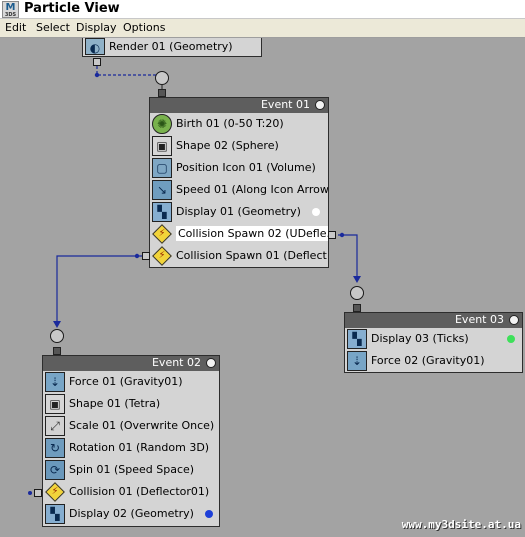 The image size is (525, 537). What do you see at coordinates (72, 8) in the screenshot?
I see `window-title: Particle View` at bounding box center [72, 8].